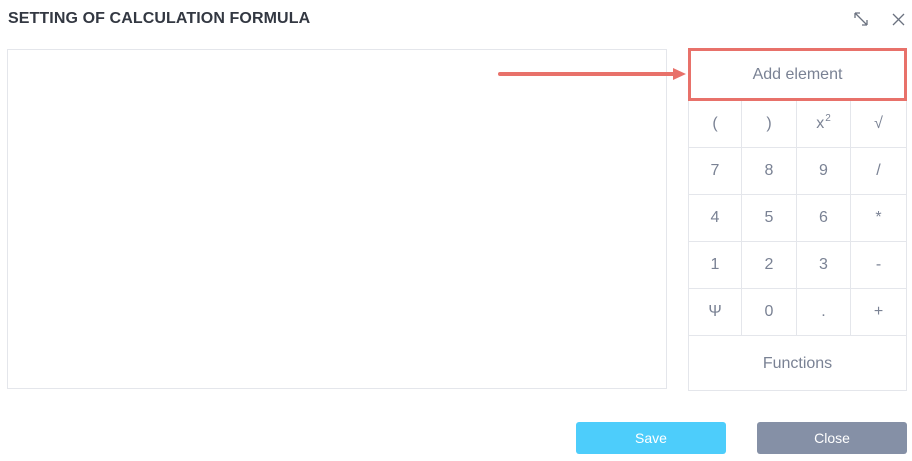  Describe the element at coordinates (879, 265) in the screenshot. I see `key-minus: -` at that location.